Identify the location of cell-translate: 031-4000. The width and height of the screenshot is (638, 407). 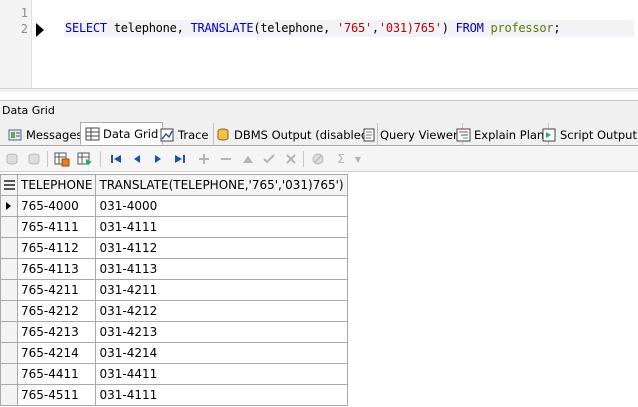
(221, 206).